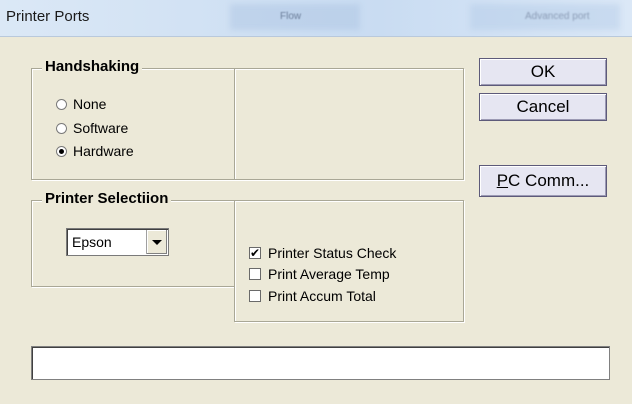 The image size is (632, 404). Describe the element at coordinates (255, 296) in the screenshot. I see `checkbox-print-accum-total-box` at that location.